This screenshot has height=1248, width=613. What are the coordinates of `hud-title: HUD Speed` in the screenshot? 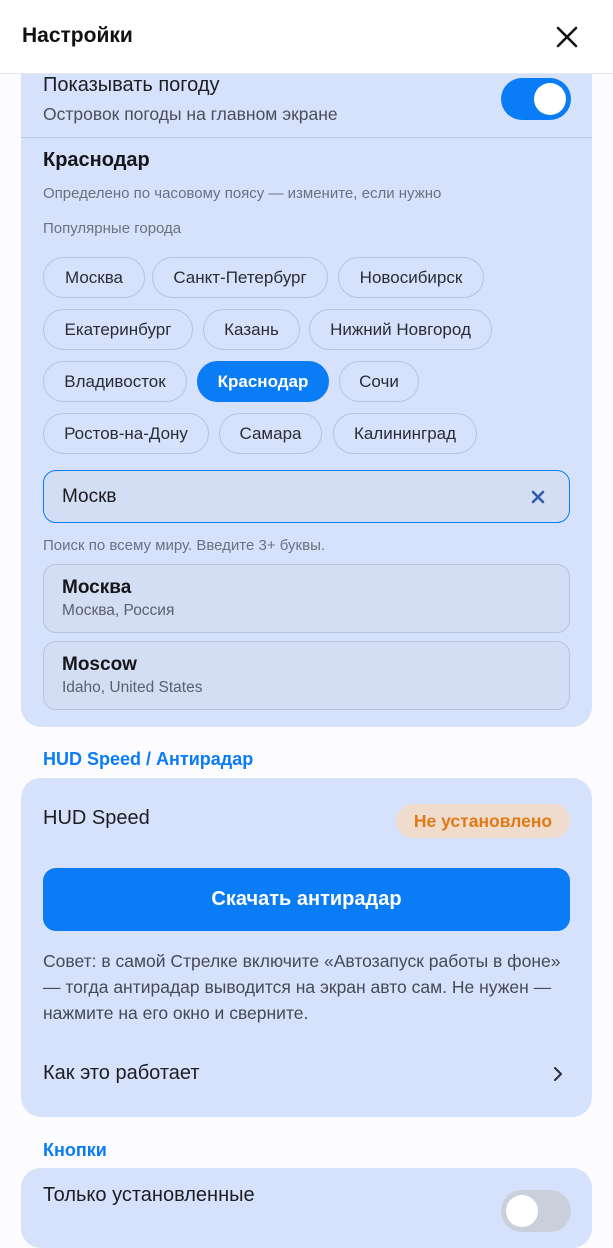 It's located at (96, 818).